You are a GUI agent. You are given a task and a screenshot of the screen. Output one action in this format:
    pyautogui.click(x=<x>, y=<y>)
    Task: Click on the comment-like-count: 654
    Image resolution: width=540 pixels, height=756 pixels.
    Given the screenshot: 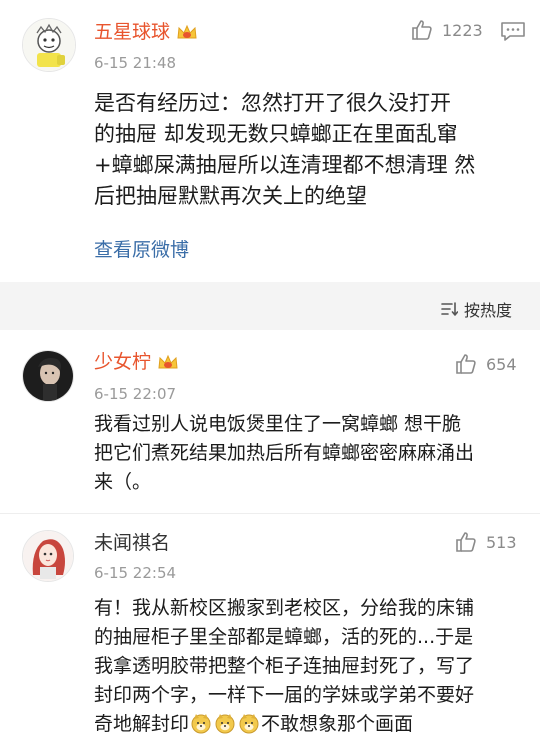 What is the action you would take?
    pyautogui.click(x=501, y=364)
    